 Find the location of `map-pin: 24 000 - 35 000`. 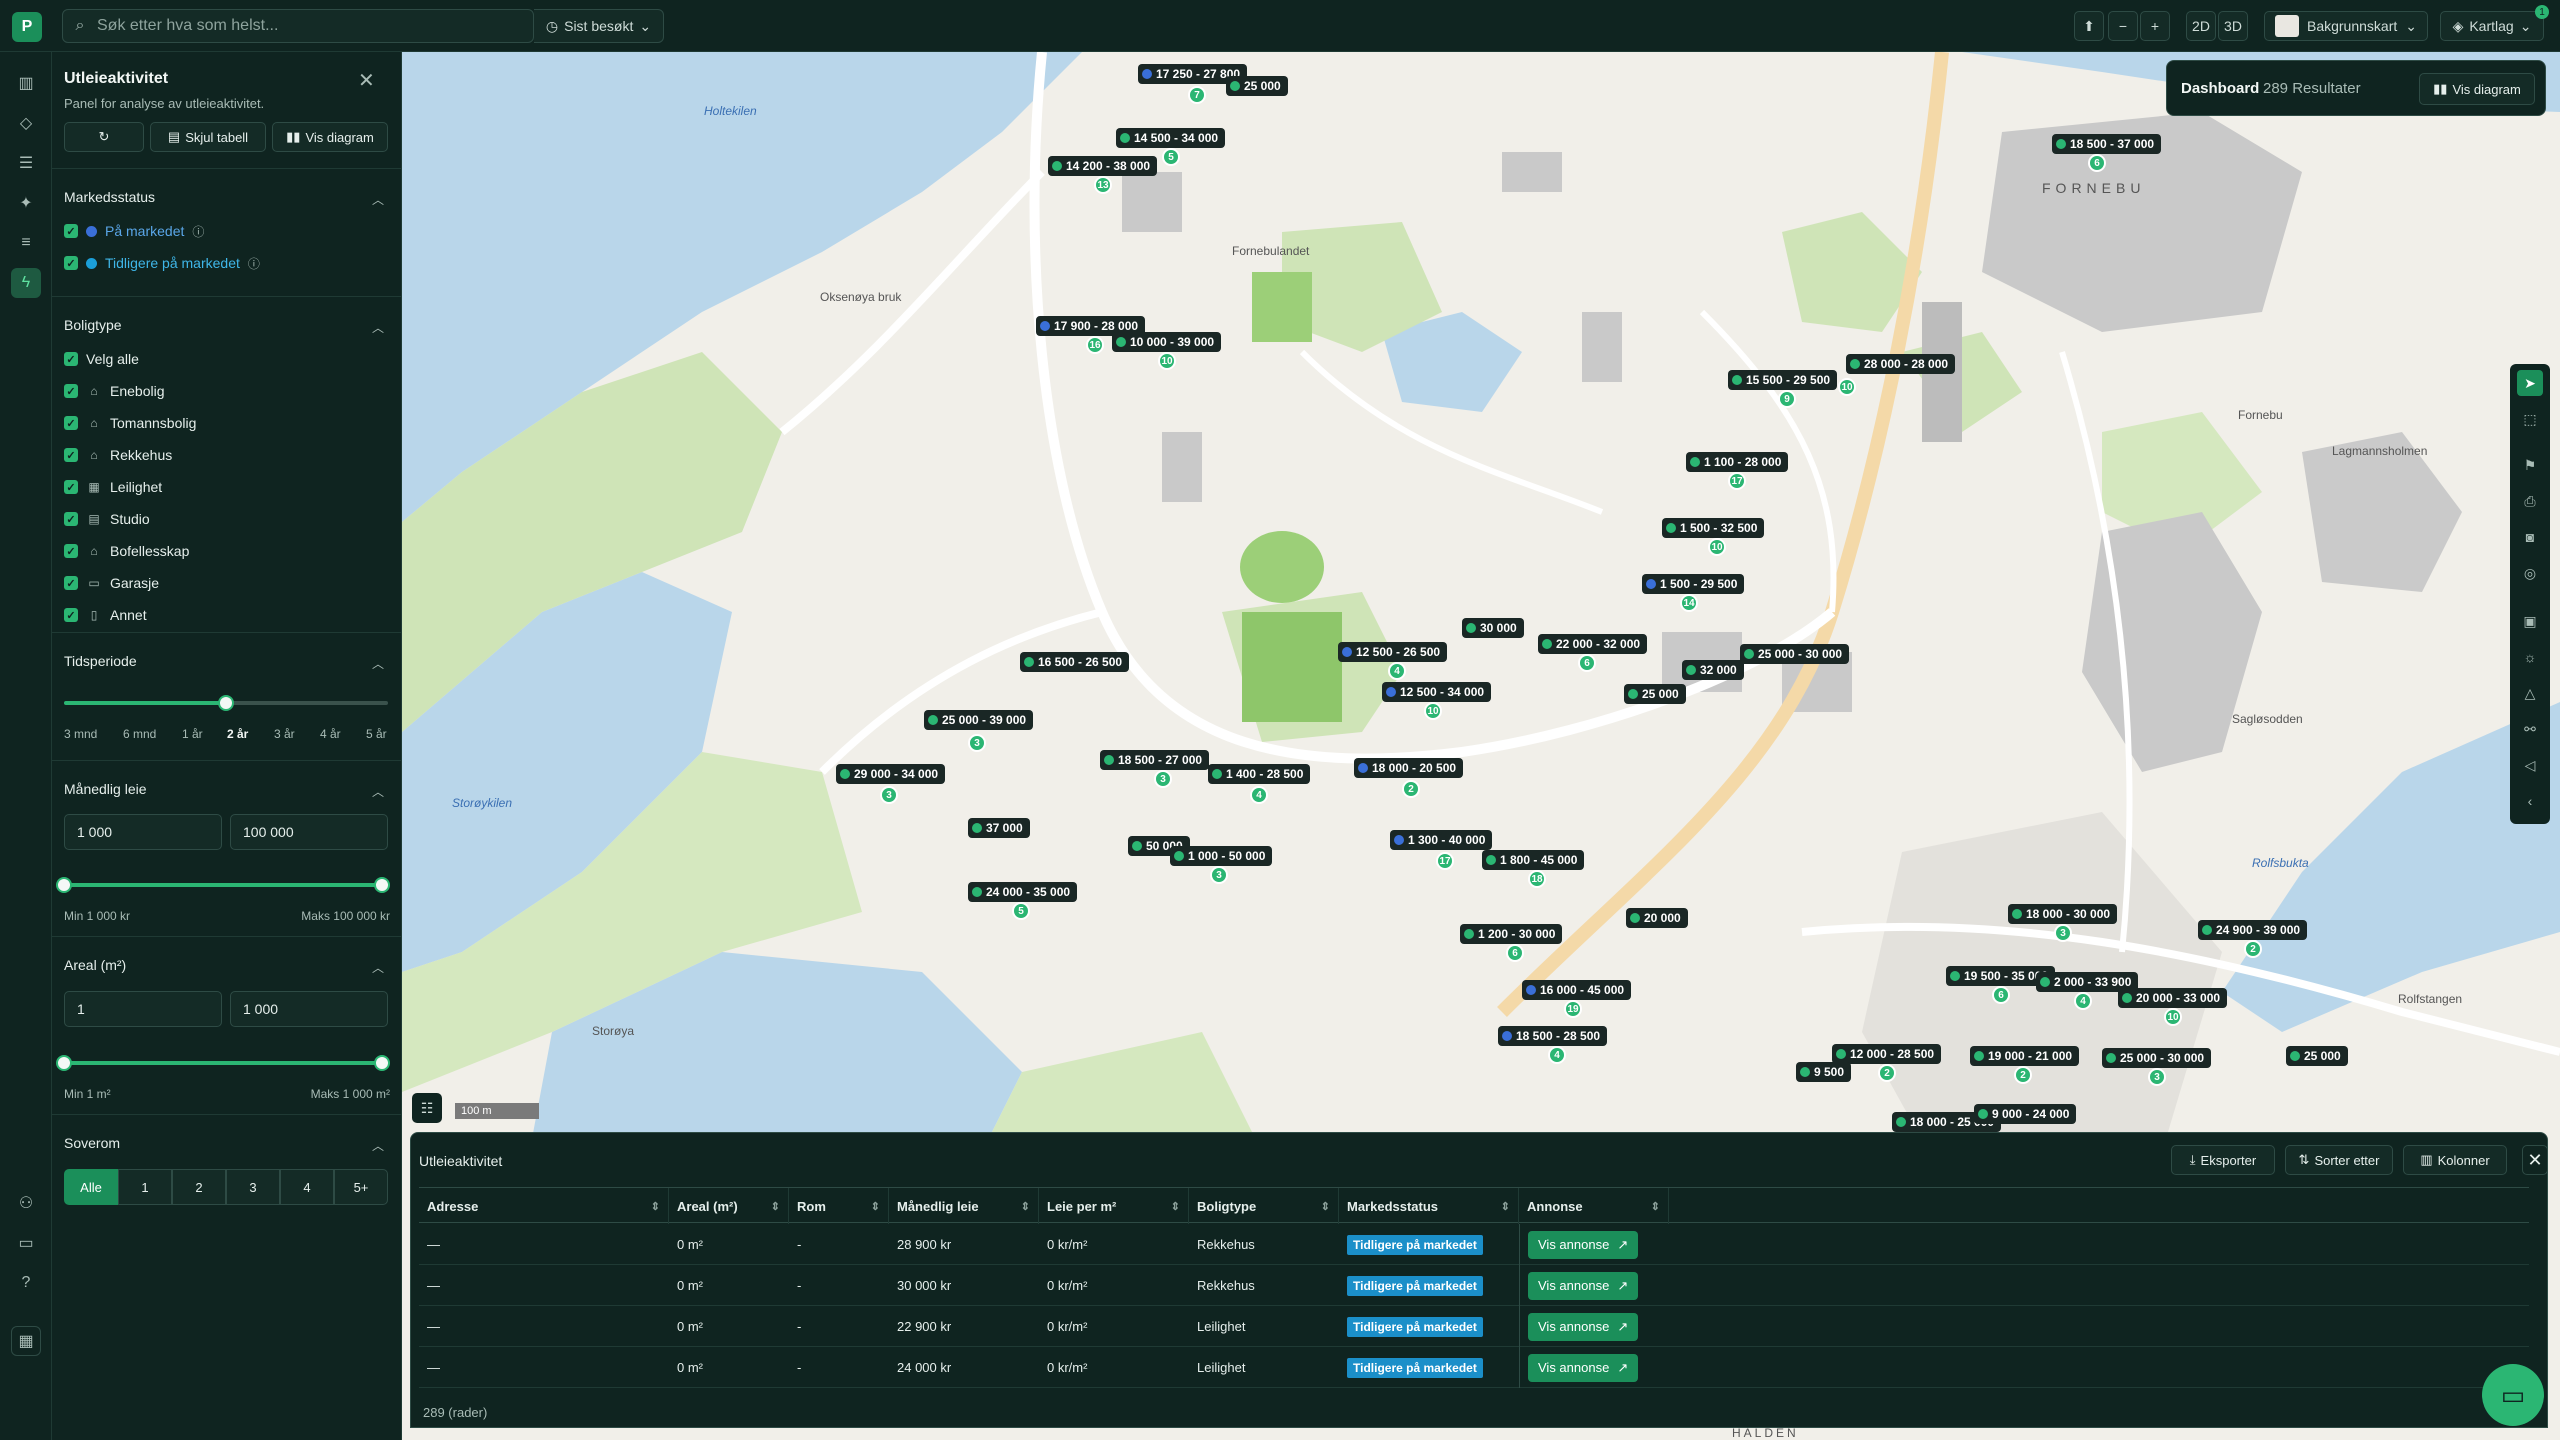

map-pin: 24 000 - 35 000 is located at coordinates (1023, 892).